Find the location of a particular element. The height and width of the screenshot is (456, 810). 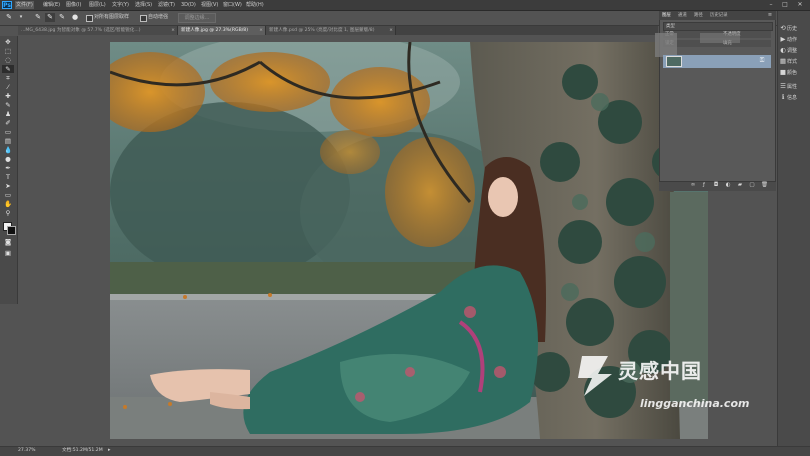

dock-color: ■颜色 is located at coordinates (794, 72).